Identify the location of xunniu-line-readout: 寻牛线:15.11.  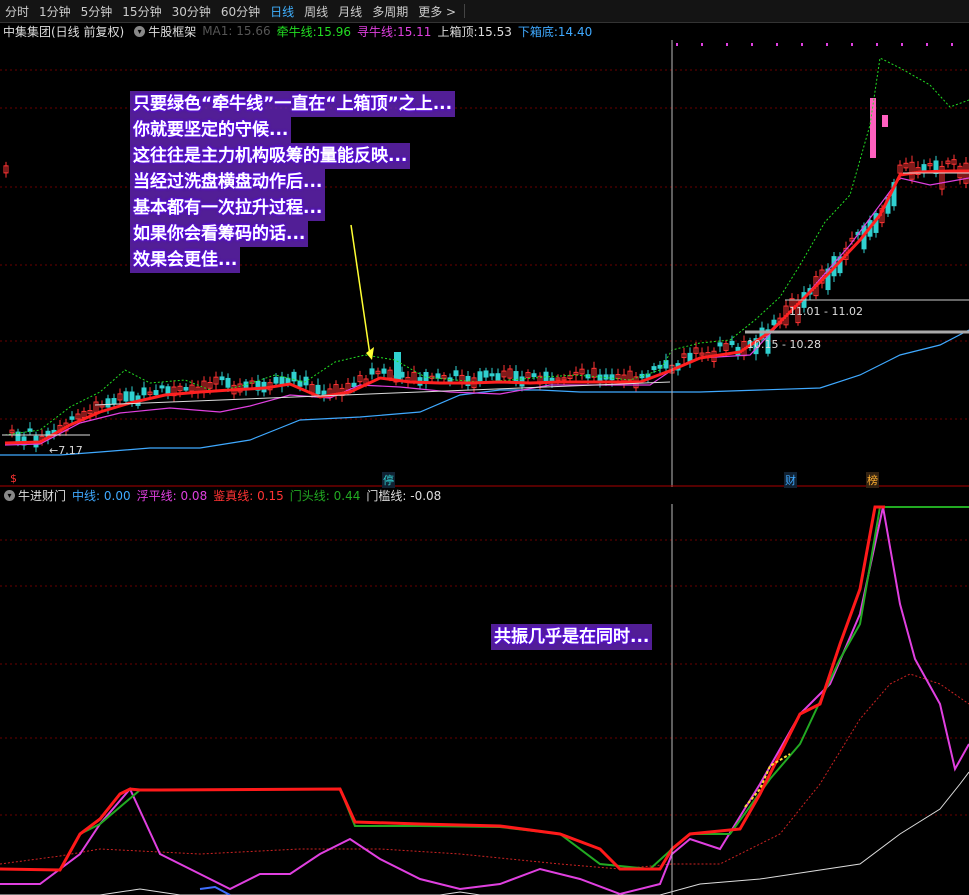
(394, 31).